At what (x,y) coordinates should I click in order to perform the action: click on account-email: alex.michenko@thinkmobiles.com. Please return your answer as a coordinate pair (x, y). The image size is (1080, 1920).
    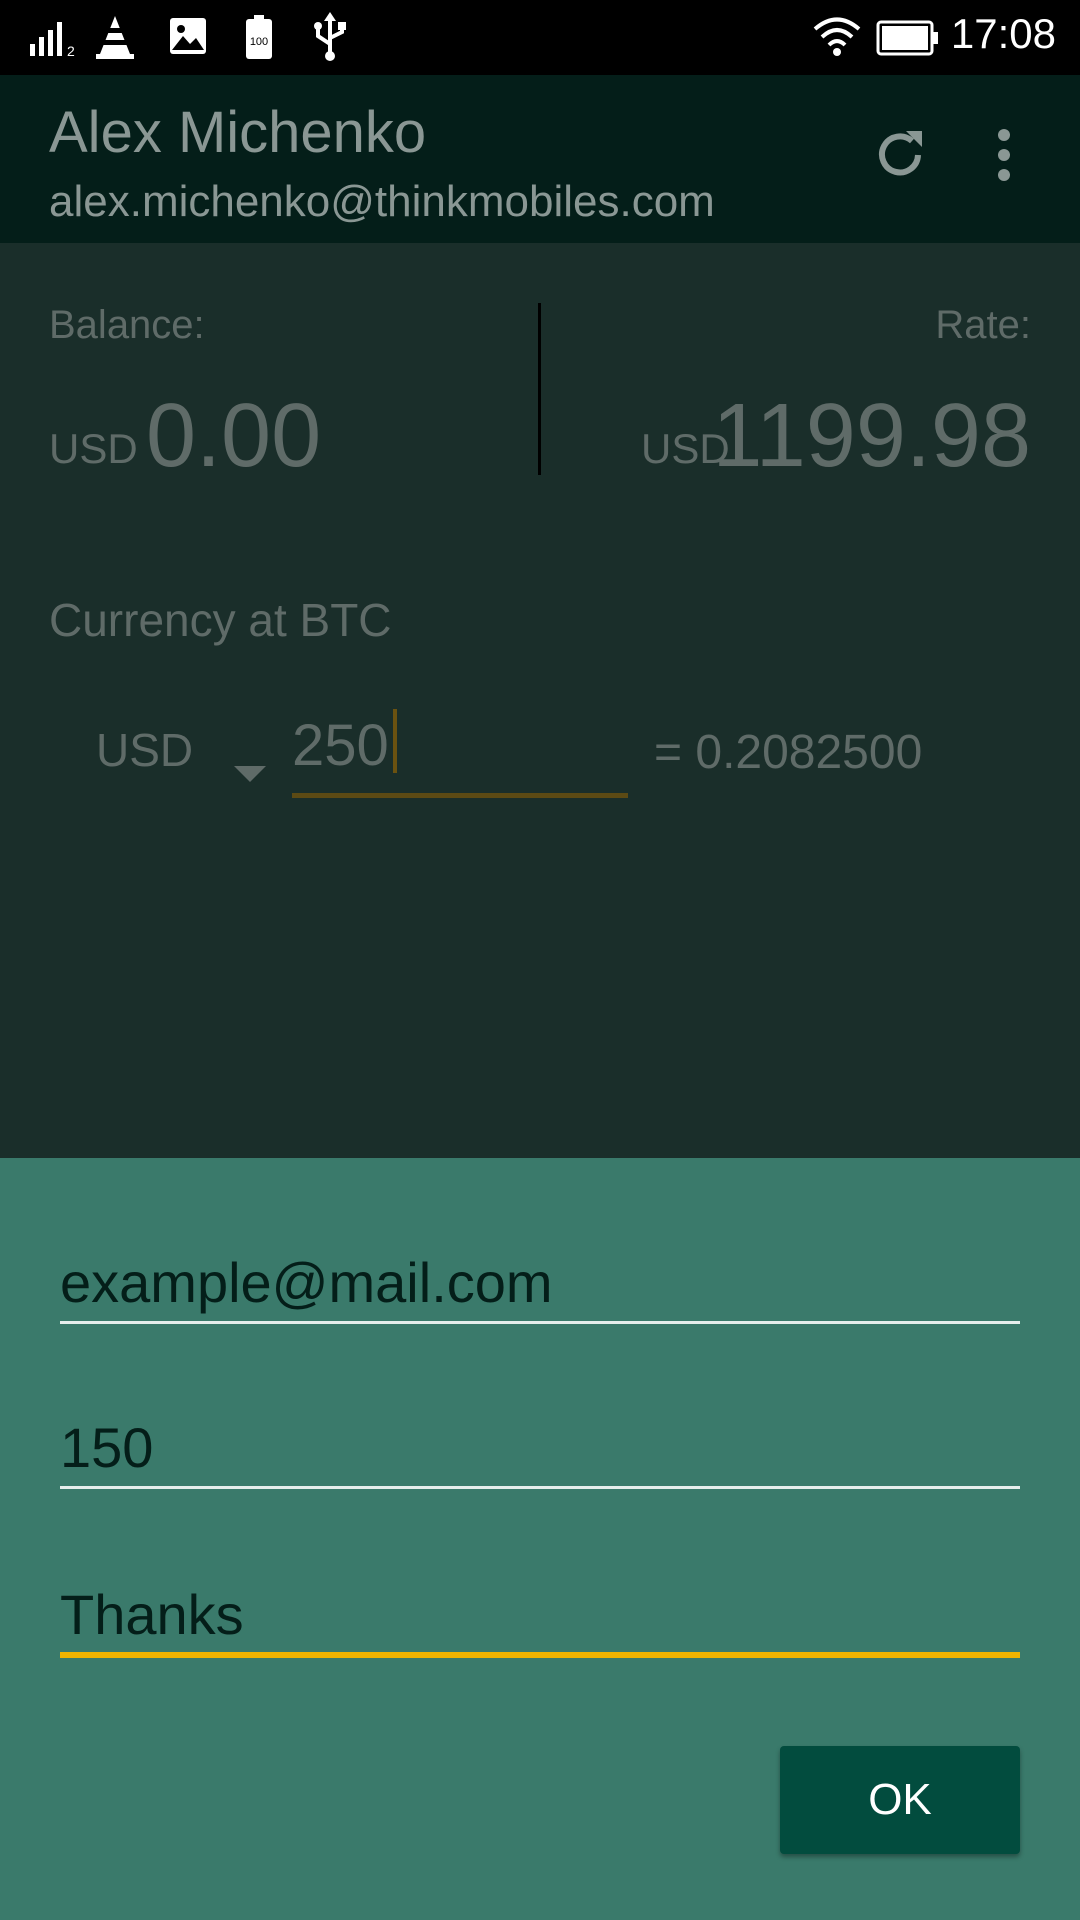
    Looking at the image, I should click on (382, 201).